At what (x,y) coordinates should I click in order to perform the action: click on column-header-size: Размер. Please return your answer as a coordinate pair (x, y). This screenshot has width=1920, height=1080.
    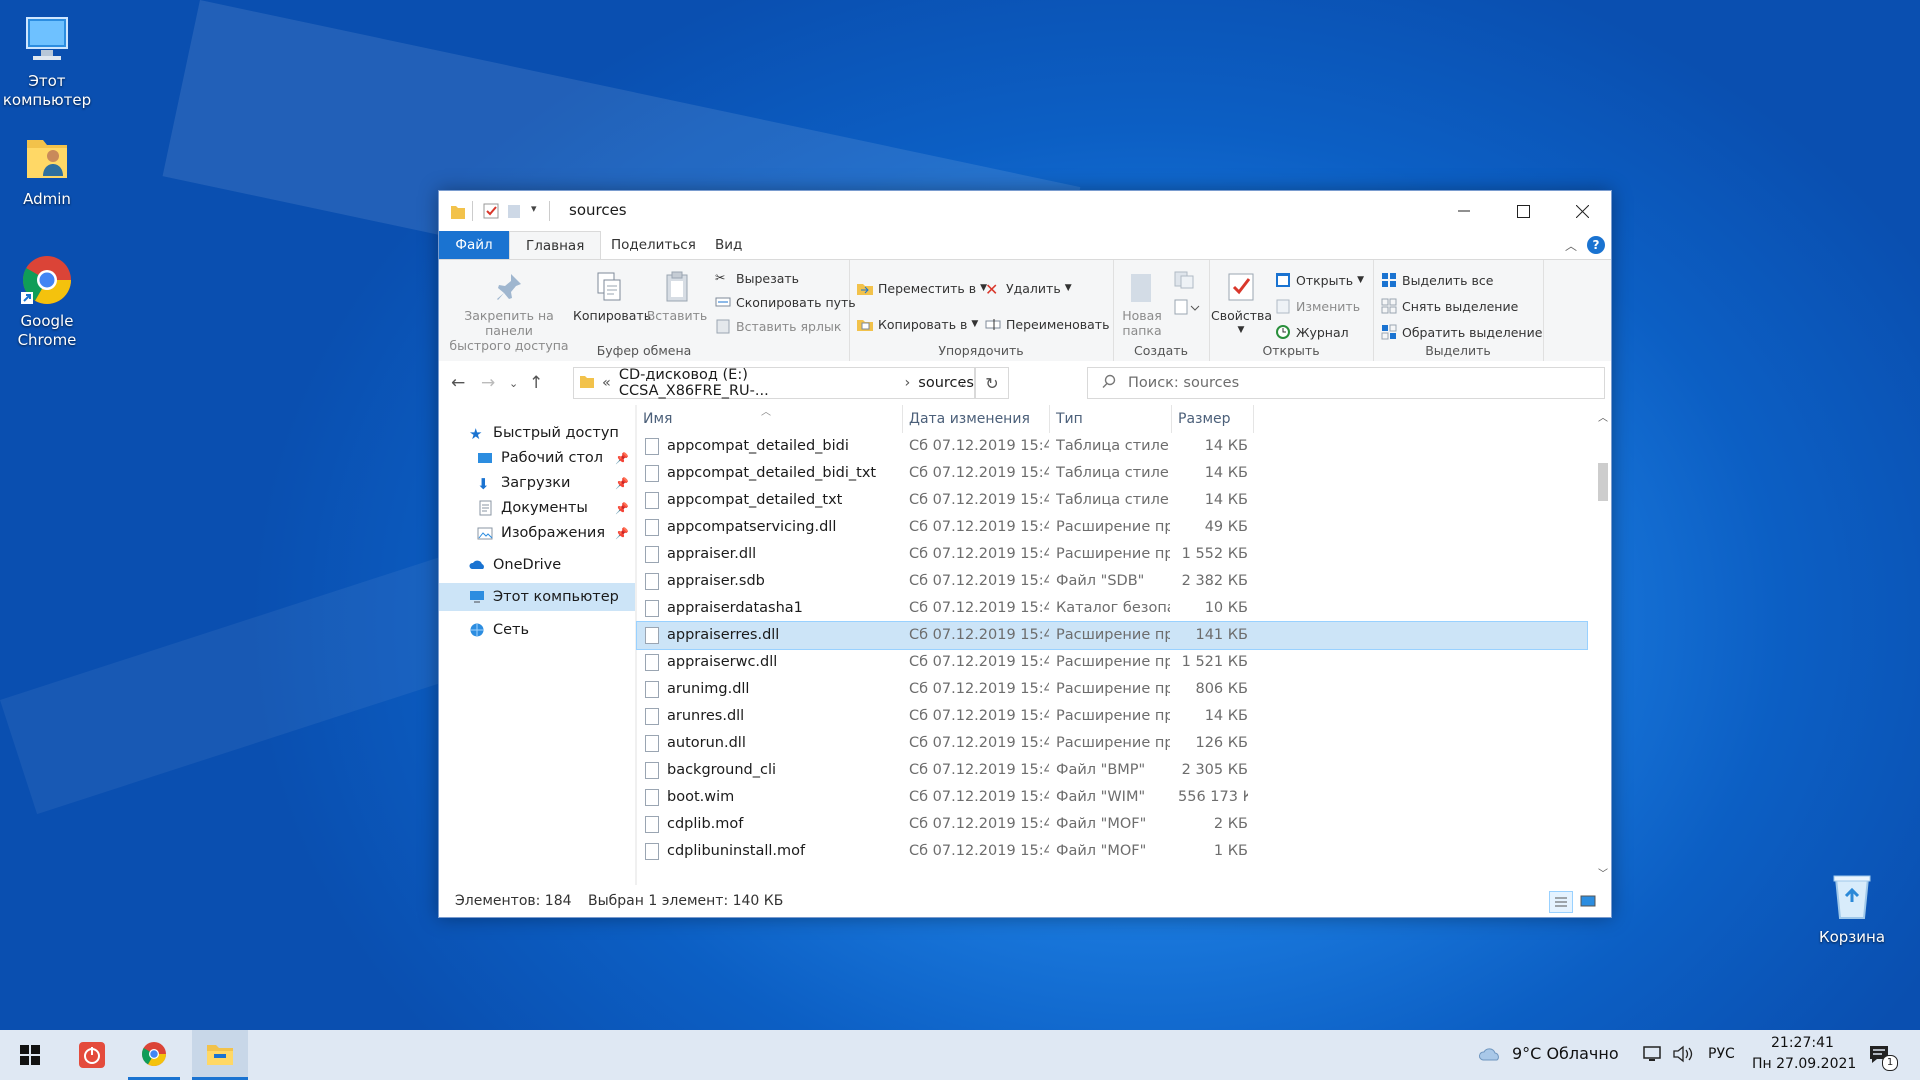
    Looking at the image, I should click on (1213, 419).